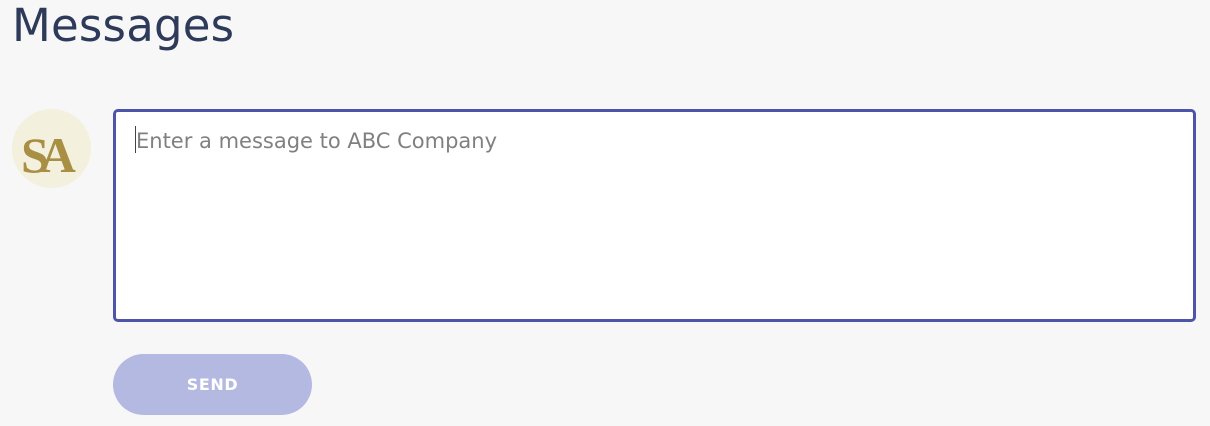  What do you see at coordinates (212, 384) in the screenshot?
I see `send-button: SEND` at bounding box center [212, 384].